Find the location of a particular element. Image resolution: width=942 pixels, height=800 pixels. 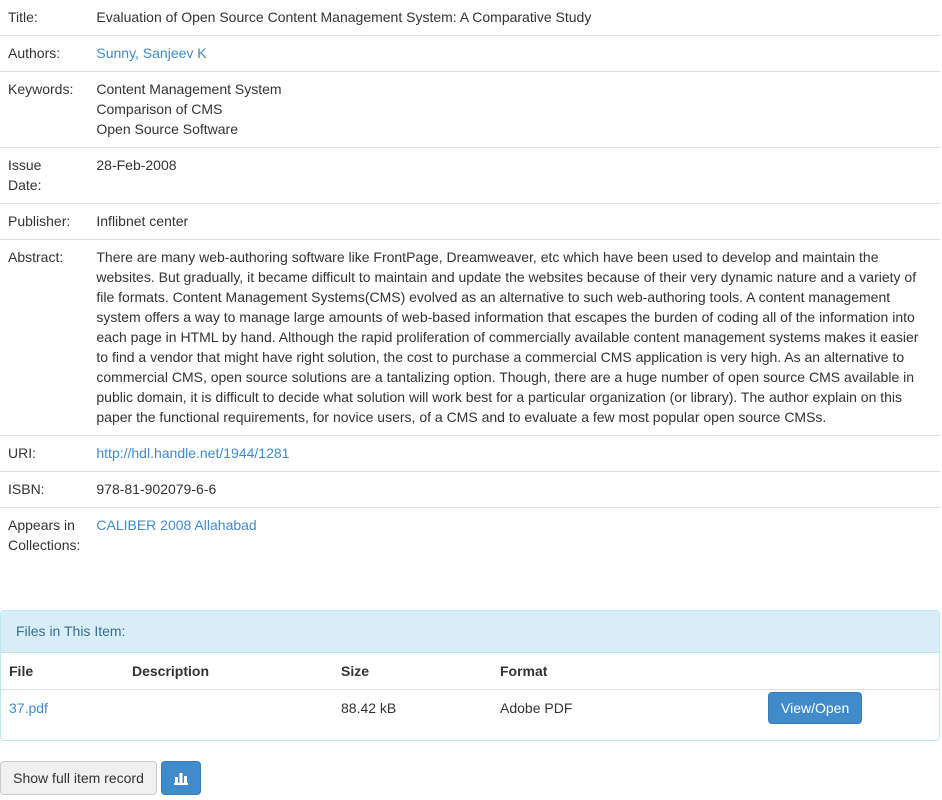

collections-label-line2: Collections: is located at coordinates (44, 545).